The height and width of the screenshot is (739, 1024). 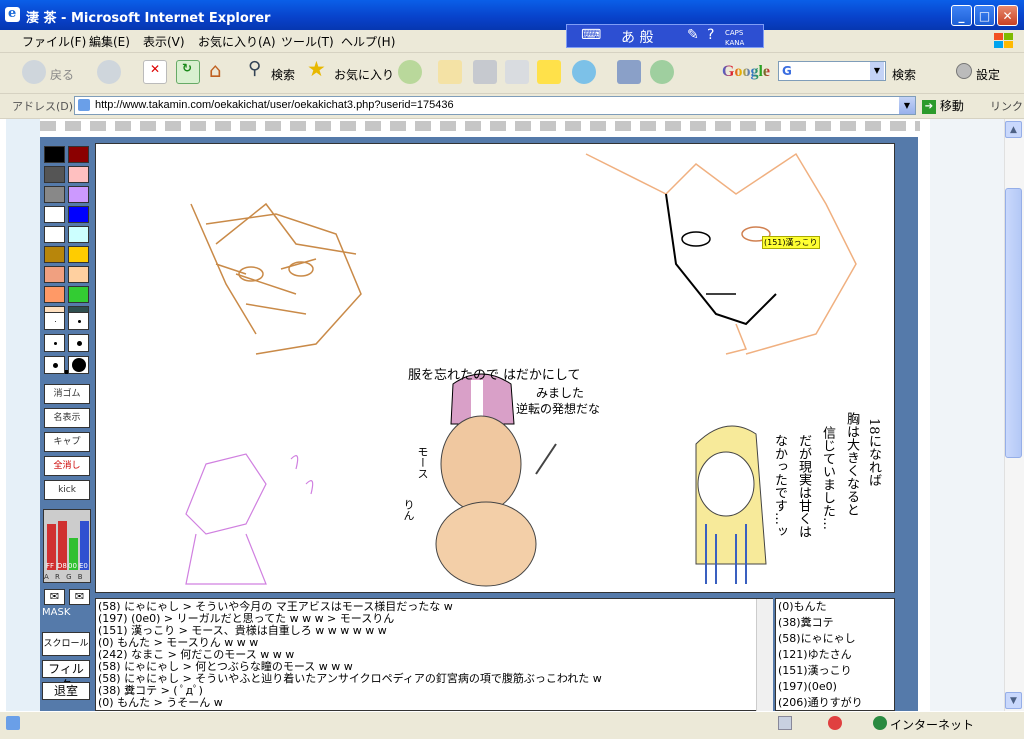 What do you see at coordinates (665, 36) in the screenshot?
I see `ime-language-bar: ⌨ あ 般 ✎ ? CAPS KANA` at bounding box center [665, 36].